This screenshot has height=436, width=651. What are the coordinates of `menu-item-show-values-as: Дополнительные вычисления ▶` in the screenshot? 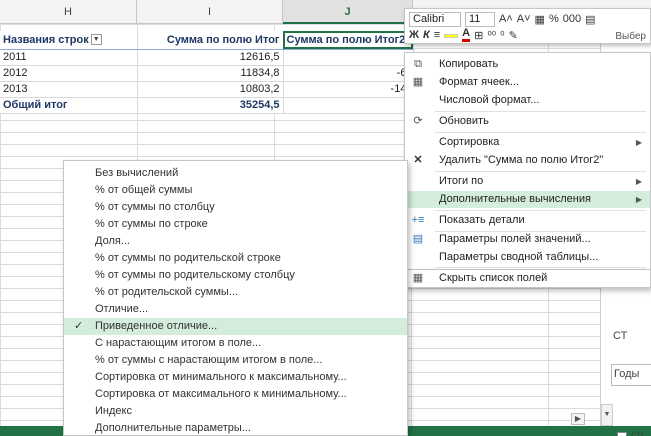 It's located at (527, 199).